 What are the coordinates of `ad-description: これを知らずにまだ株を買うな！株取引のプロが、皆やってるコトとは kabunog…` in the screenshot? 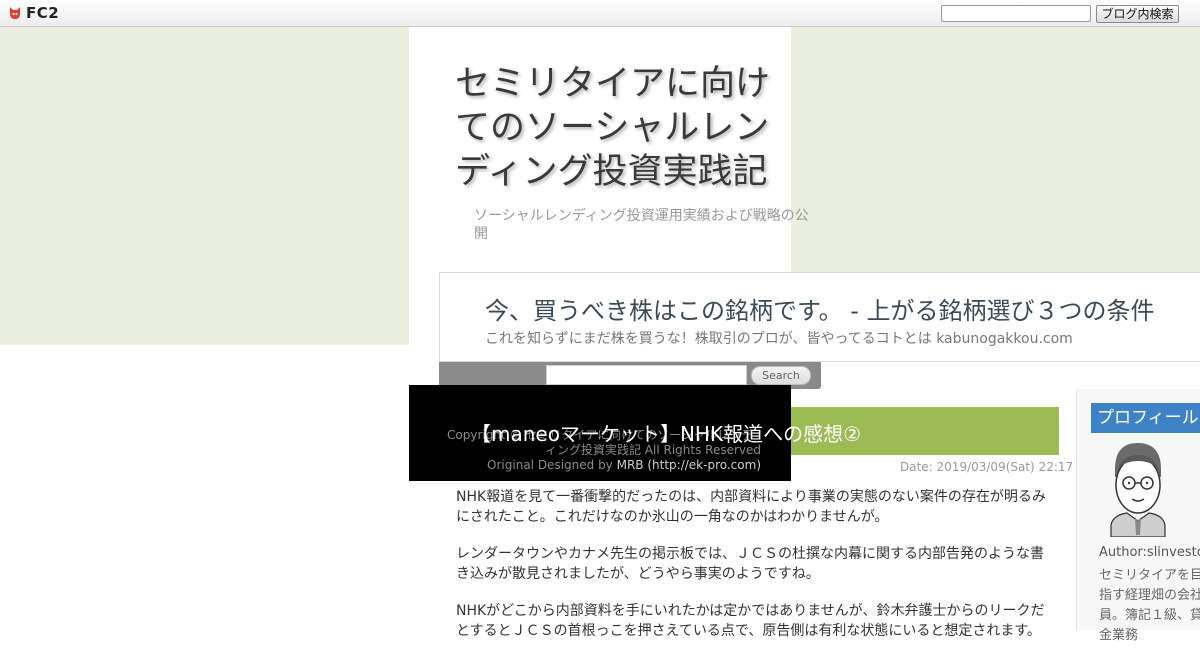 It's located at (779, 339).